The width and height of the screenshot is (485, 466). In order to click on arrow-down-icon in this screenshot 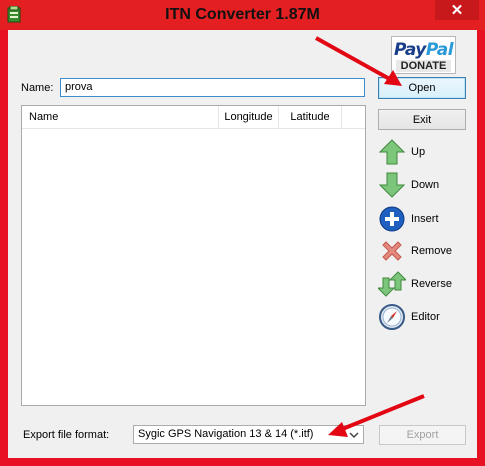, I will do `click(392, 185)`.